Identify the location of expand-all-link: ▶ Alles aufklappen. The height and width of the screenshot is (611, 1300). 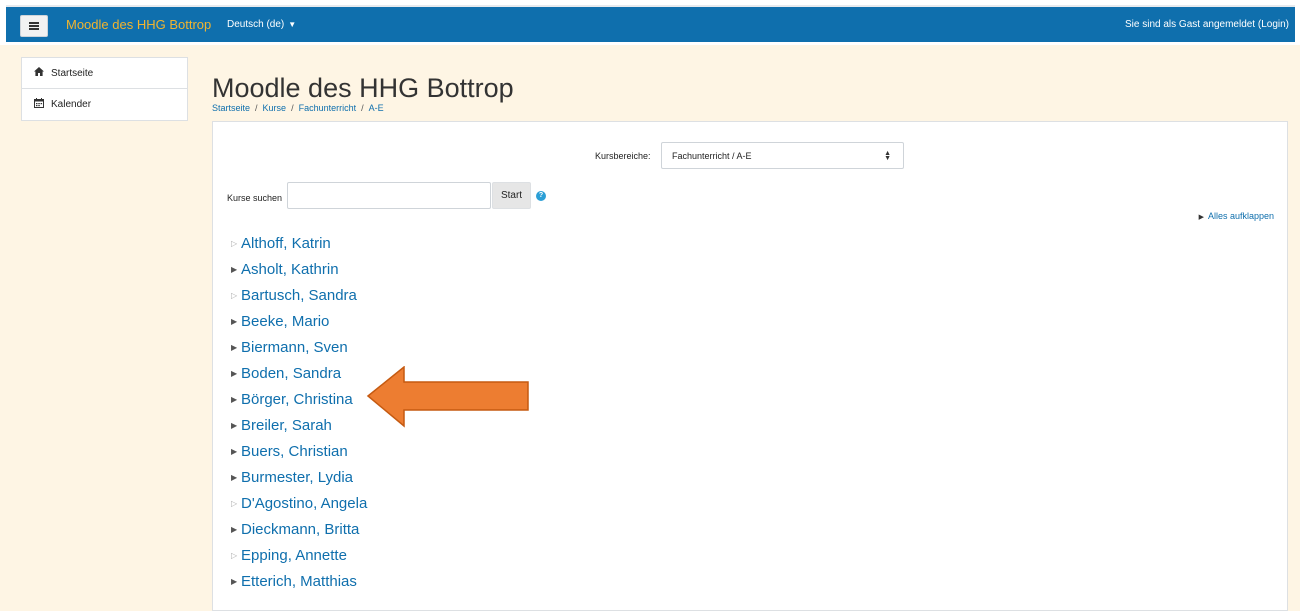
(1236, 216).